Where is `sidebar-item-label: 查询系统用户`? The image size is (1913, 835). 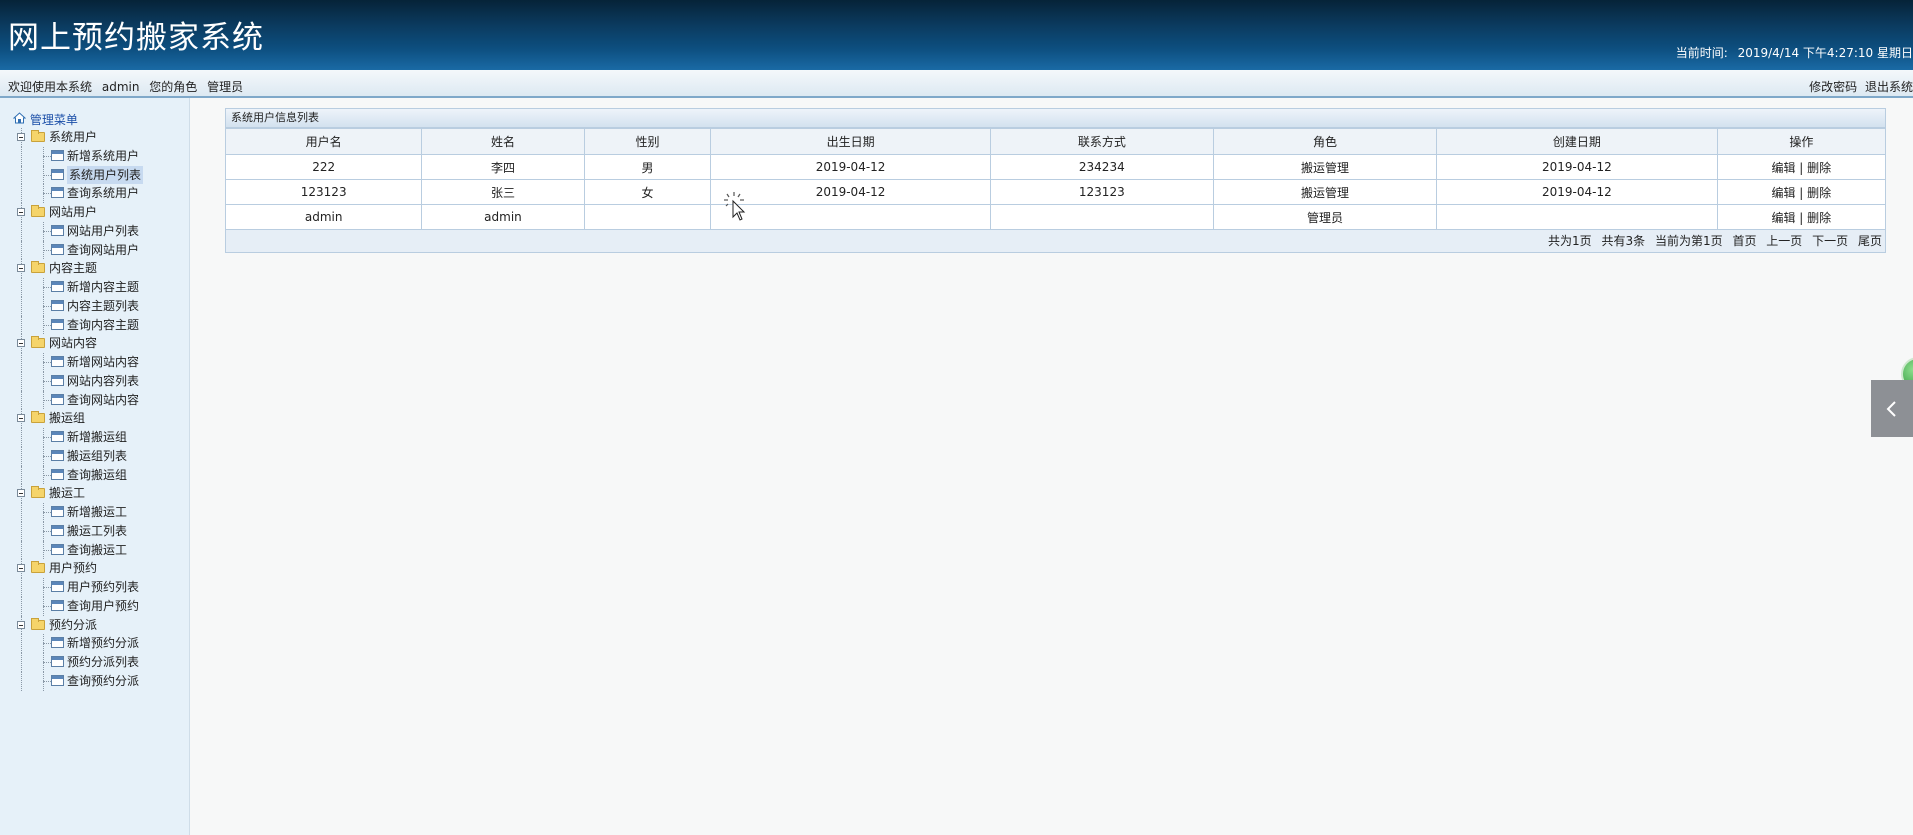
sidebar-item-label: 查询系统用户 is located at coordinates (103, 193).